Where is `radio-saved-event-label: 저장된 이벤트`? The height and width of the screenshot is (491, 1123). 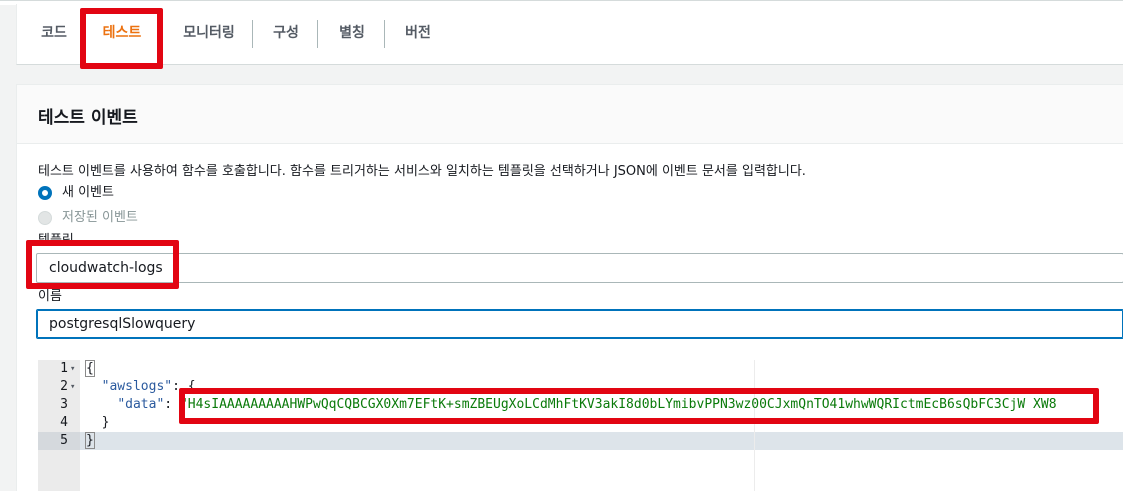
radio-saved-event-label: 저장된 이벤트 is located at coordinates (100, 217).